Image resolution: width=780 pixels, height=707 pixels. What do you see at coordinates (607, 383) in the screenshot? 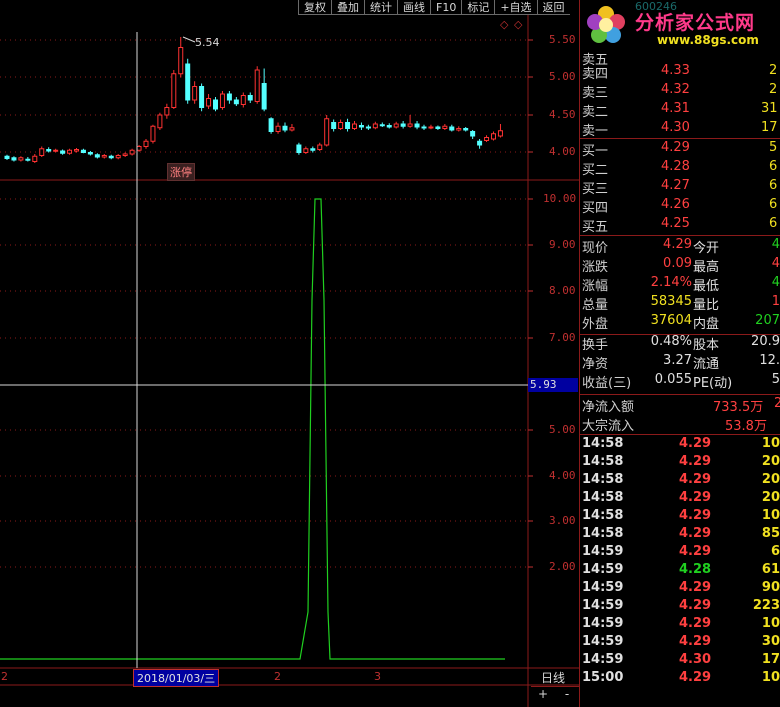
I see `stat-label: 收益(三)` at bounding box center [607, 383].